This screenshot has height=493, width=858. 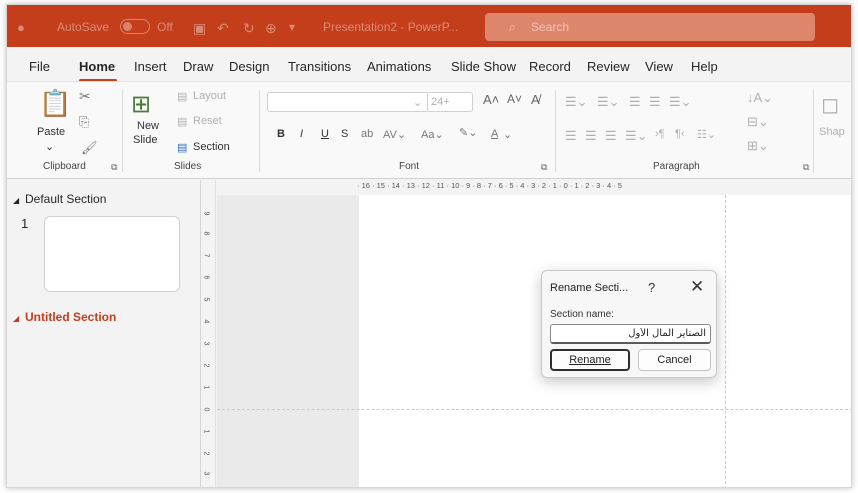 I want to click on underline-button: U, so click(x=325, y=134).